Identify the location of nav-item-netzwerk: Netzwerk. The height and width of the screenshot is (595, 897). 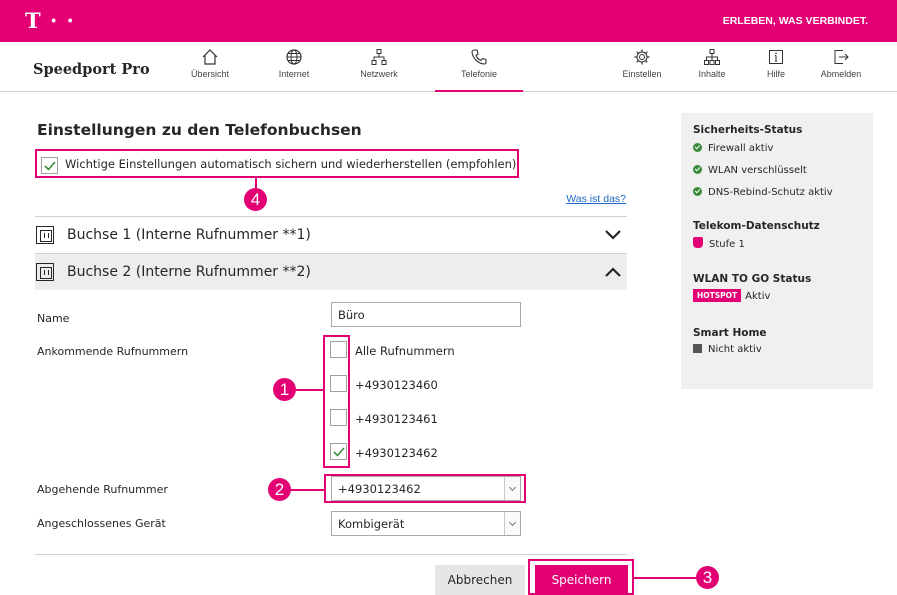
(379, 69).